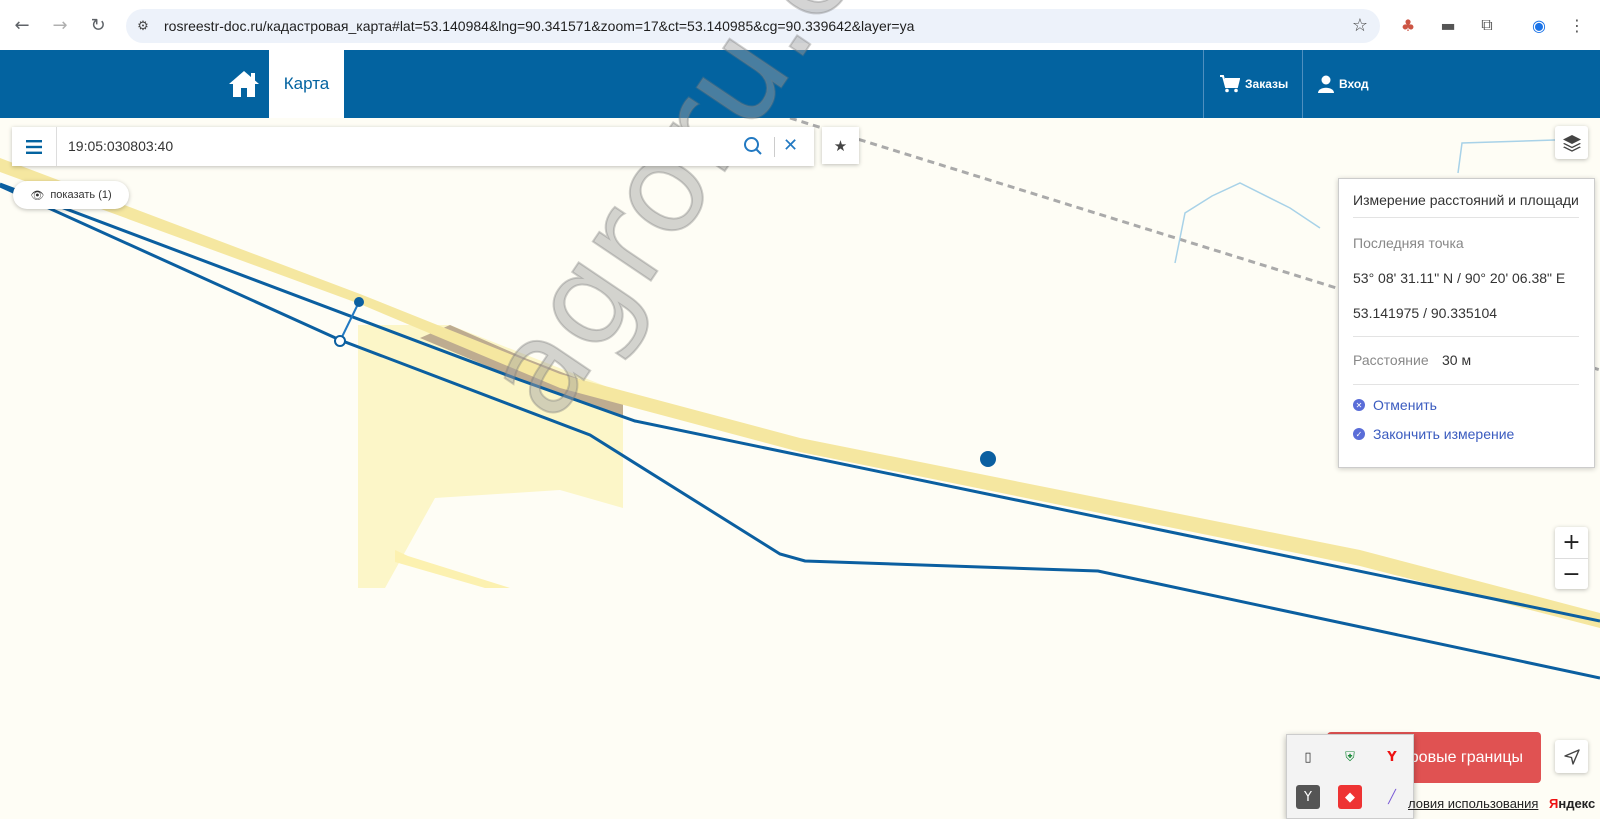 The width and height of the screenshot is (1600, 819). Describe the element at coordinates (452, 569) in the screenshot. I see `road-segment` at that location.